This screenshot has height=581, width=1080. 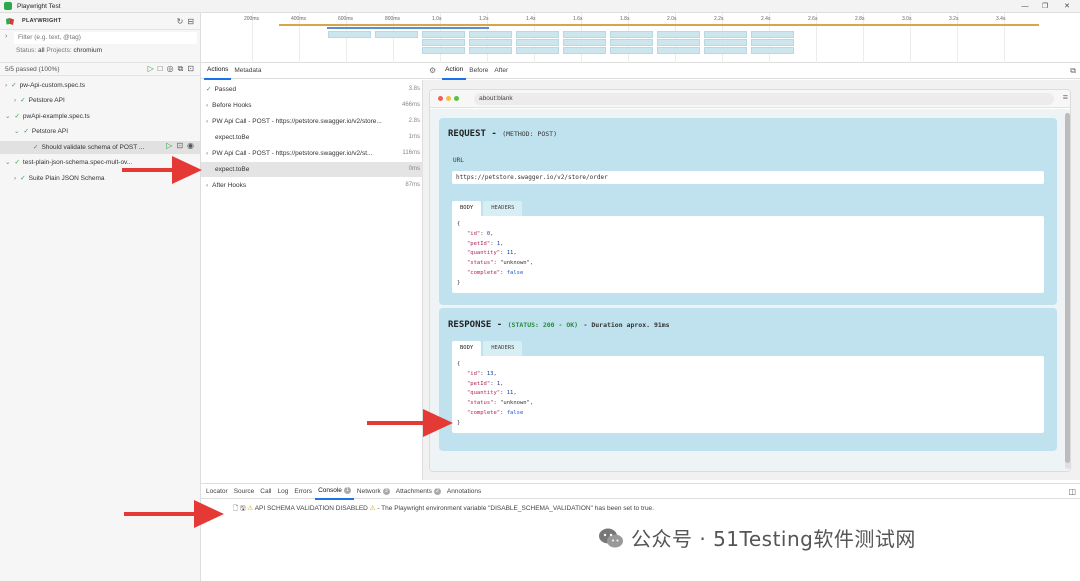 What do you see at coordinates (283, 491) in the screenshot?
I see `tab-log: Log` at bounding box center [283, 491].